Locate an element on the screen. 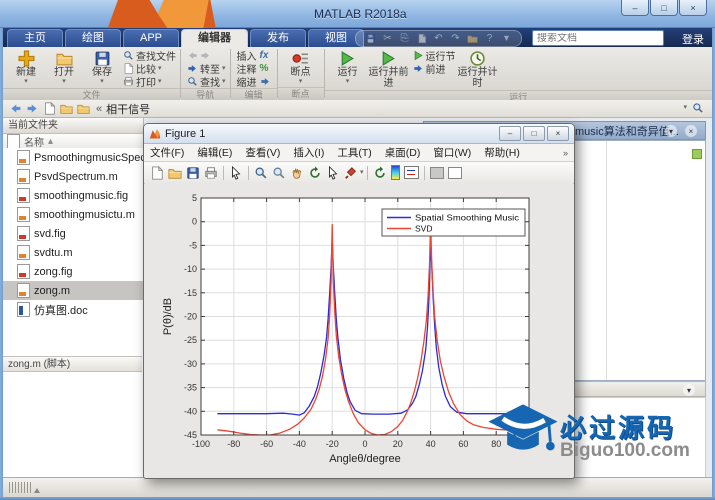 This screenshot has height=500, width=715. figure-menu-item: 工具(T) is located at coordinates (354, 152).